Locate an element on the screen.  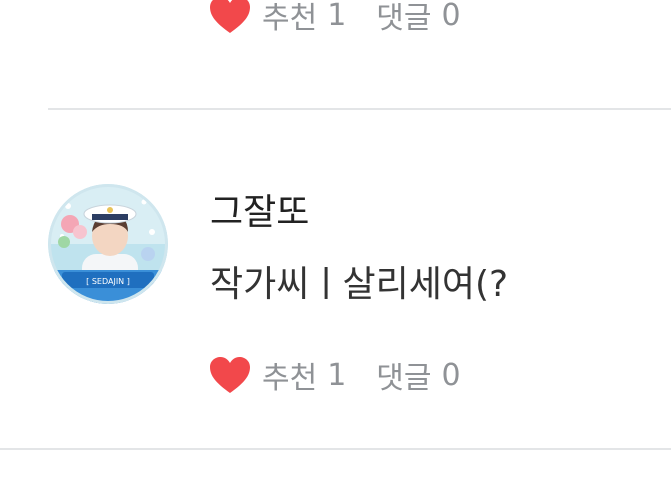
comment-author: 그잘또 is located at coordinates (259, 213).